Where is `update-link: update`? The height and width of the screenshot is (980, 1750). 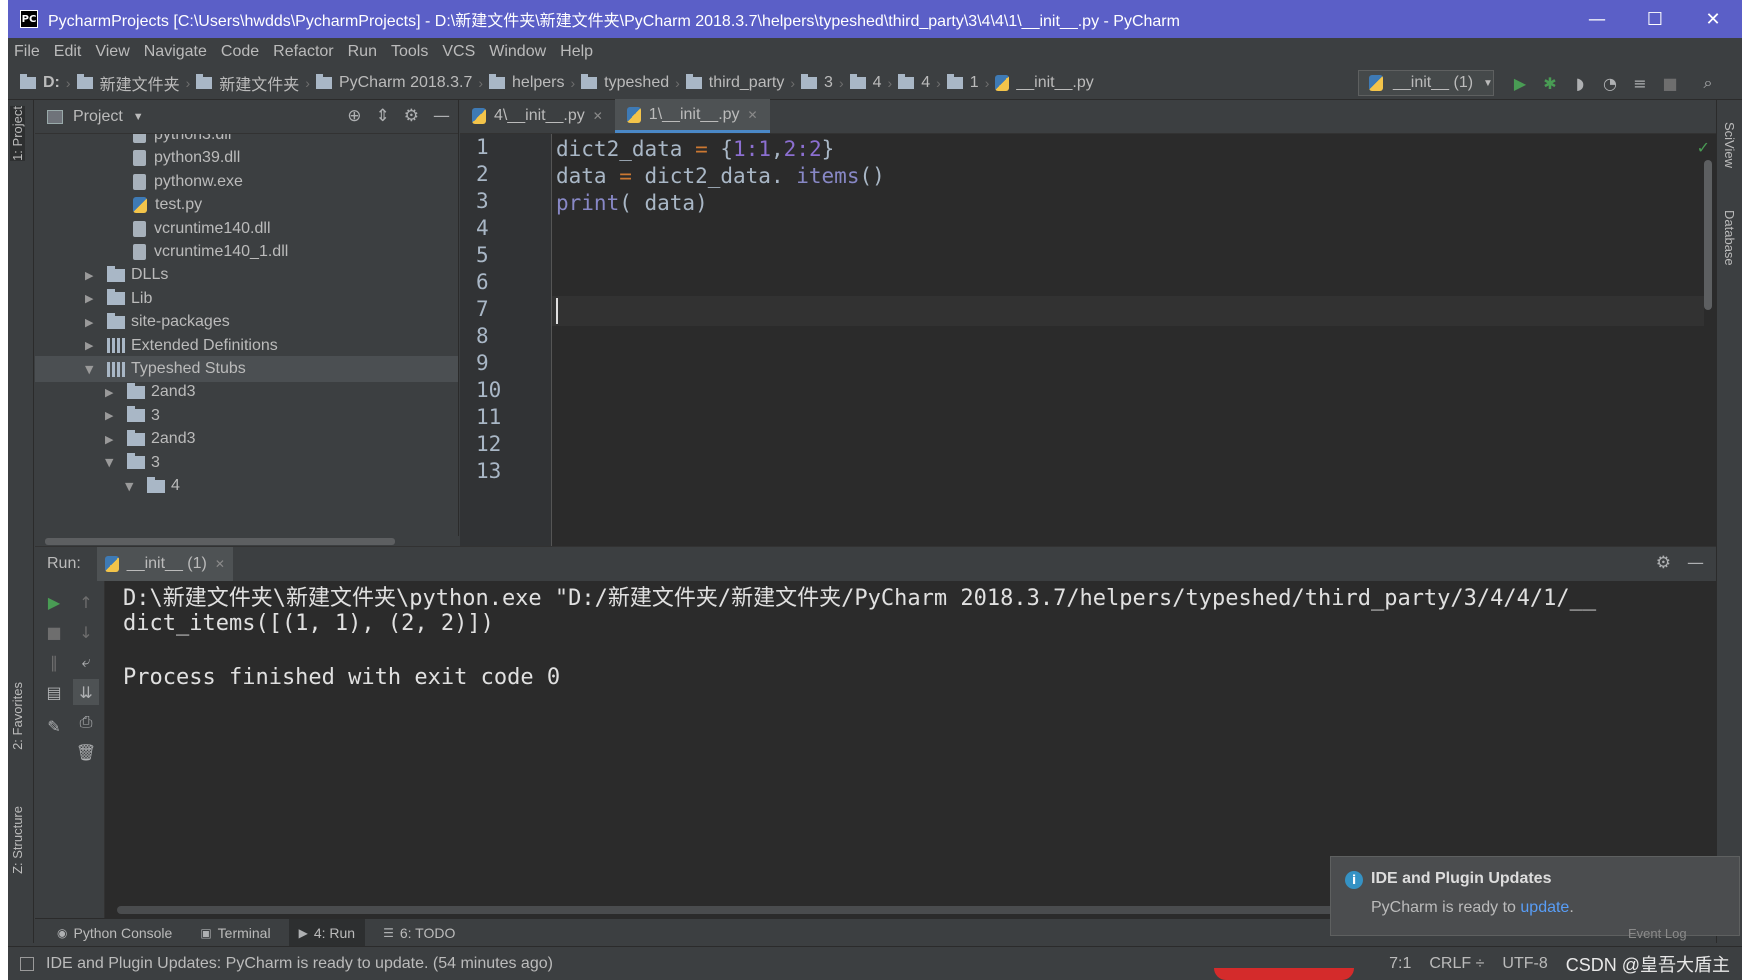 update-link: update is located at coordinates (1544, 907).